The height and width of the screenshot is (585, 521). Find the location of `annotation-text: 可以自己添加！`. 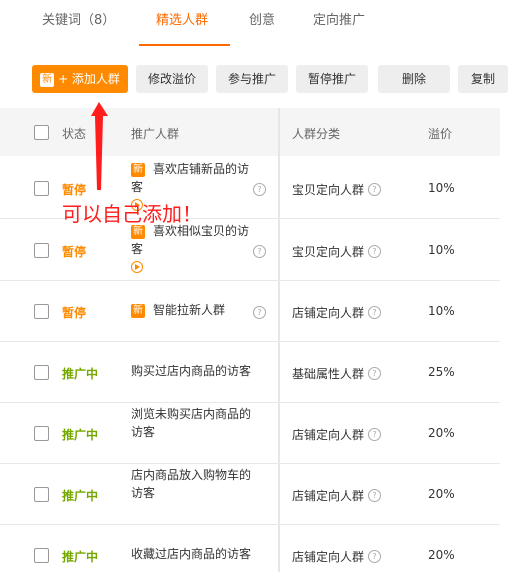

annotation-text: 可以自己添加！ is located at coordinates (132, 214).